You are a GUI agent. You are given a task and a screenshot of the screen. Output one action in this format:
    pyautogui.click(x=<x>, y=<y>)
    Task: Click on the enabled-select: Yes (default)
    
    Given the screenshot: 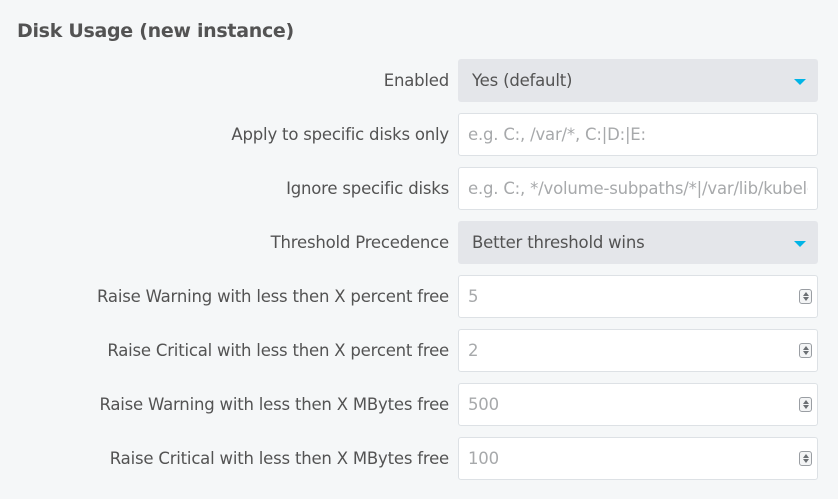 What is the action you would take?
    pyautogui.click(x=638, y=80)
    